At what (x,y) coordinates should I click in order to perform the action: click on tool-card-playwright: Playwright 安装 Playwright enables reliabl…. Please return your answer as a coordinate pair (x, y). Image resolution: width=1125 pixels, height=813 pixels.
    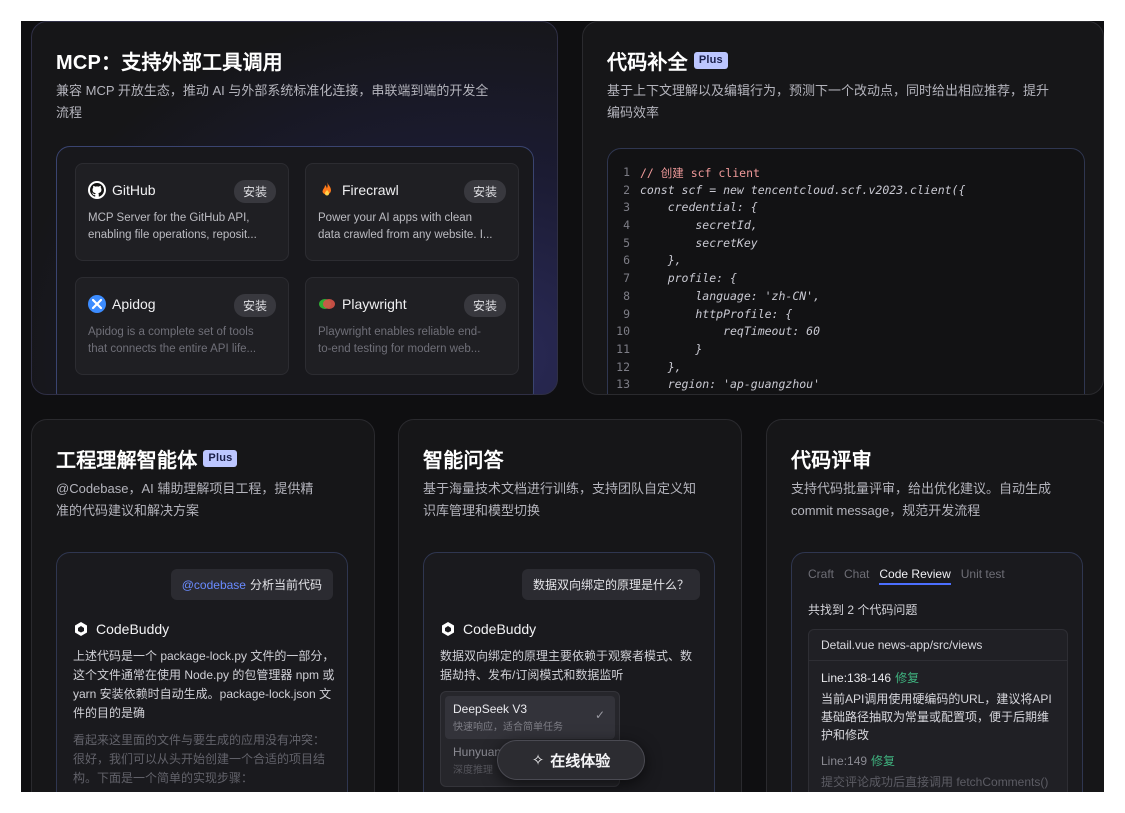
    Looking at the image, I should click on (412, 326).